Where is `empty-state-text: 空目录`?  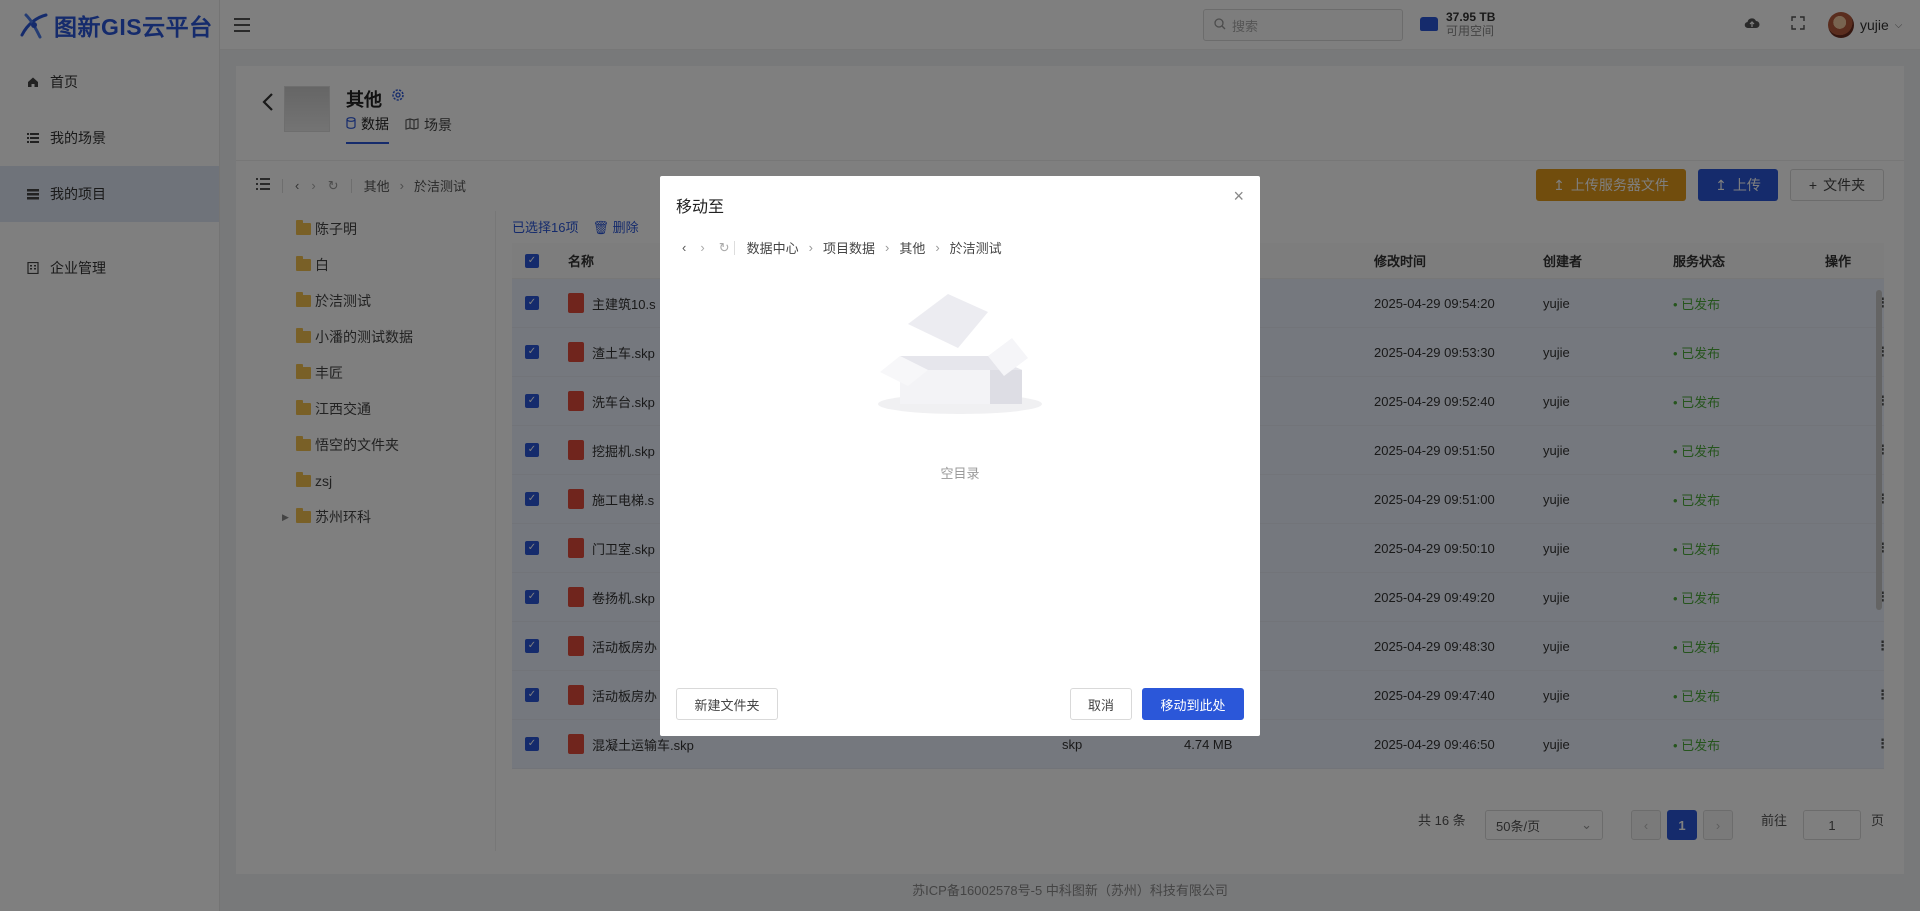 empty-state-text: 空目录 is located at coordinates (960, 473).